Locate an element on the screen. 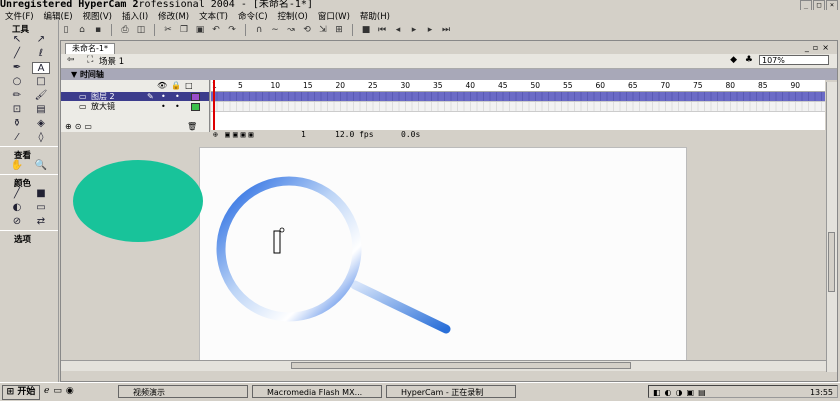 Image resolution: width=840 pixels, height=401 pixels. stroke-color-icon: ╱ is located at coordinates (17, 194).